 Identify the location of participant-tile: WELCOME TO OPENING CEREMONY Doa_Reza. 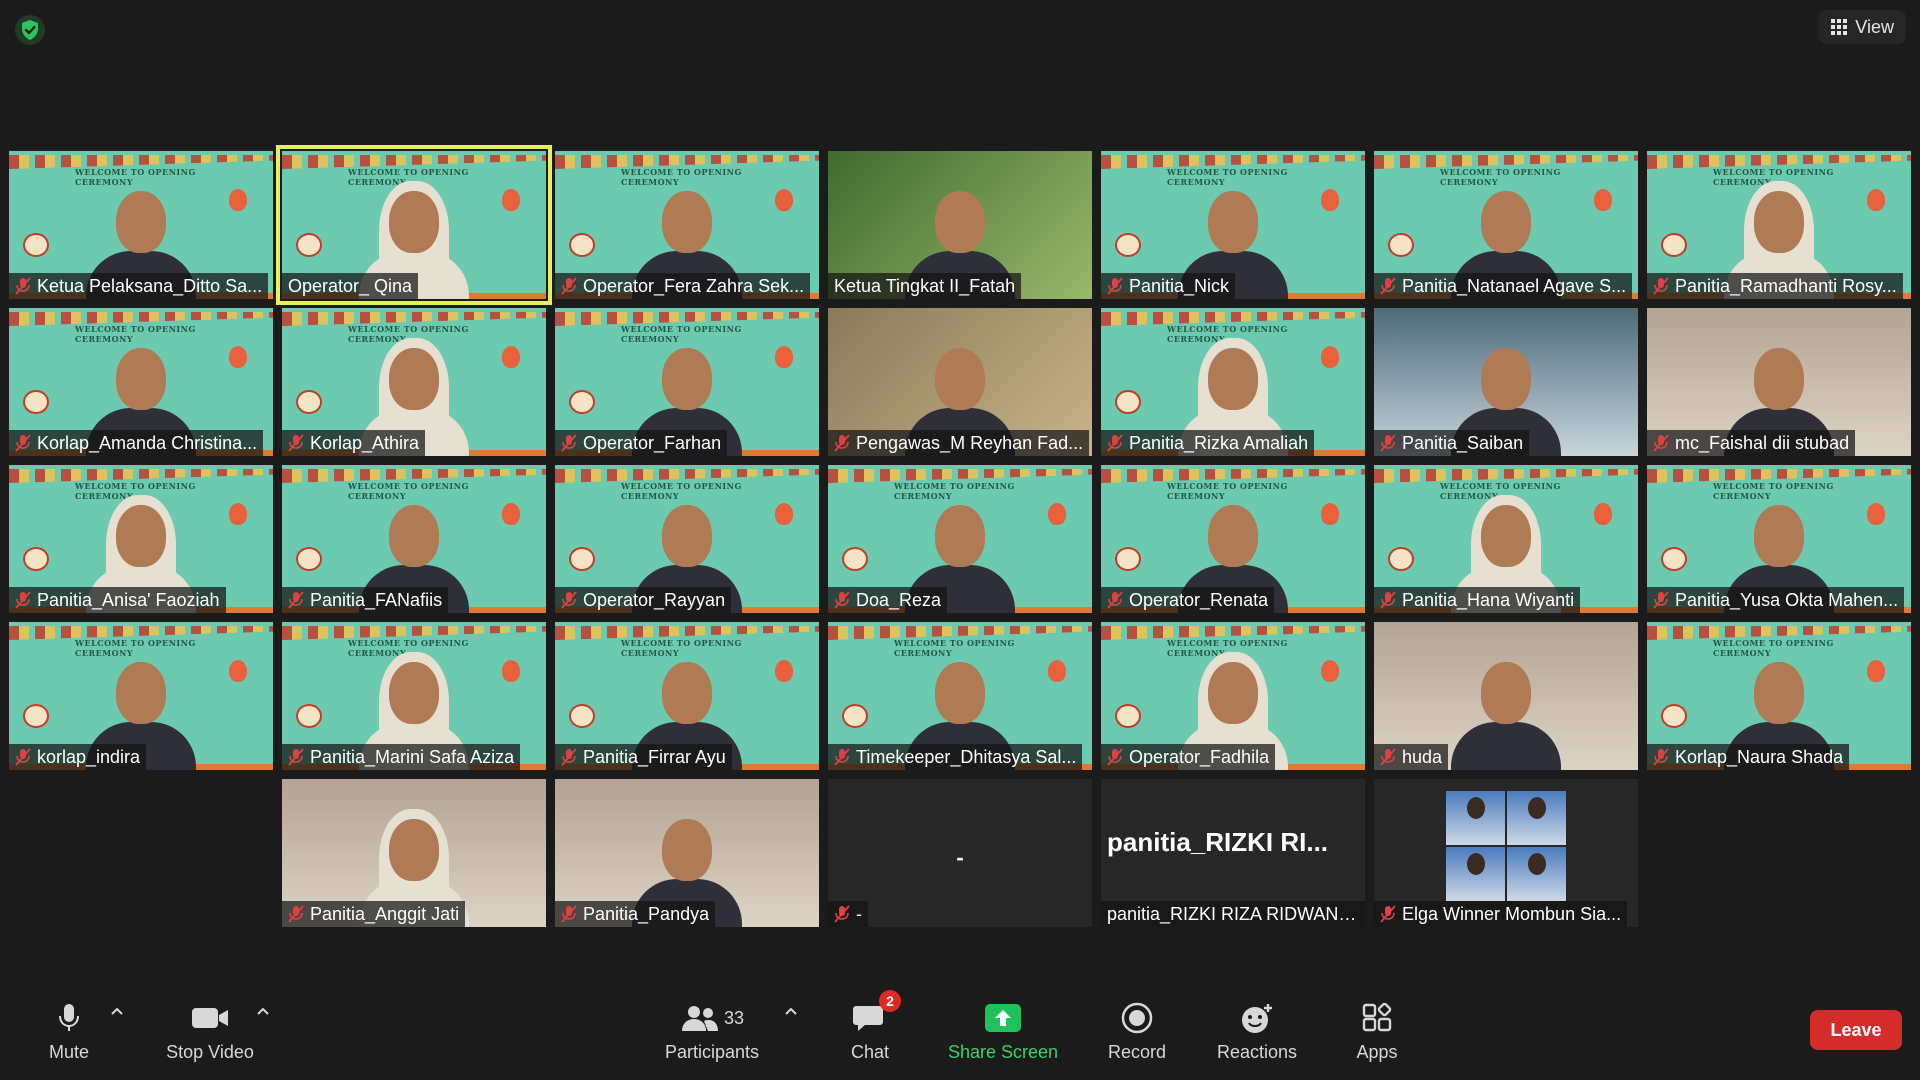
(960, 539).